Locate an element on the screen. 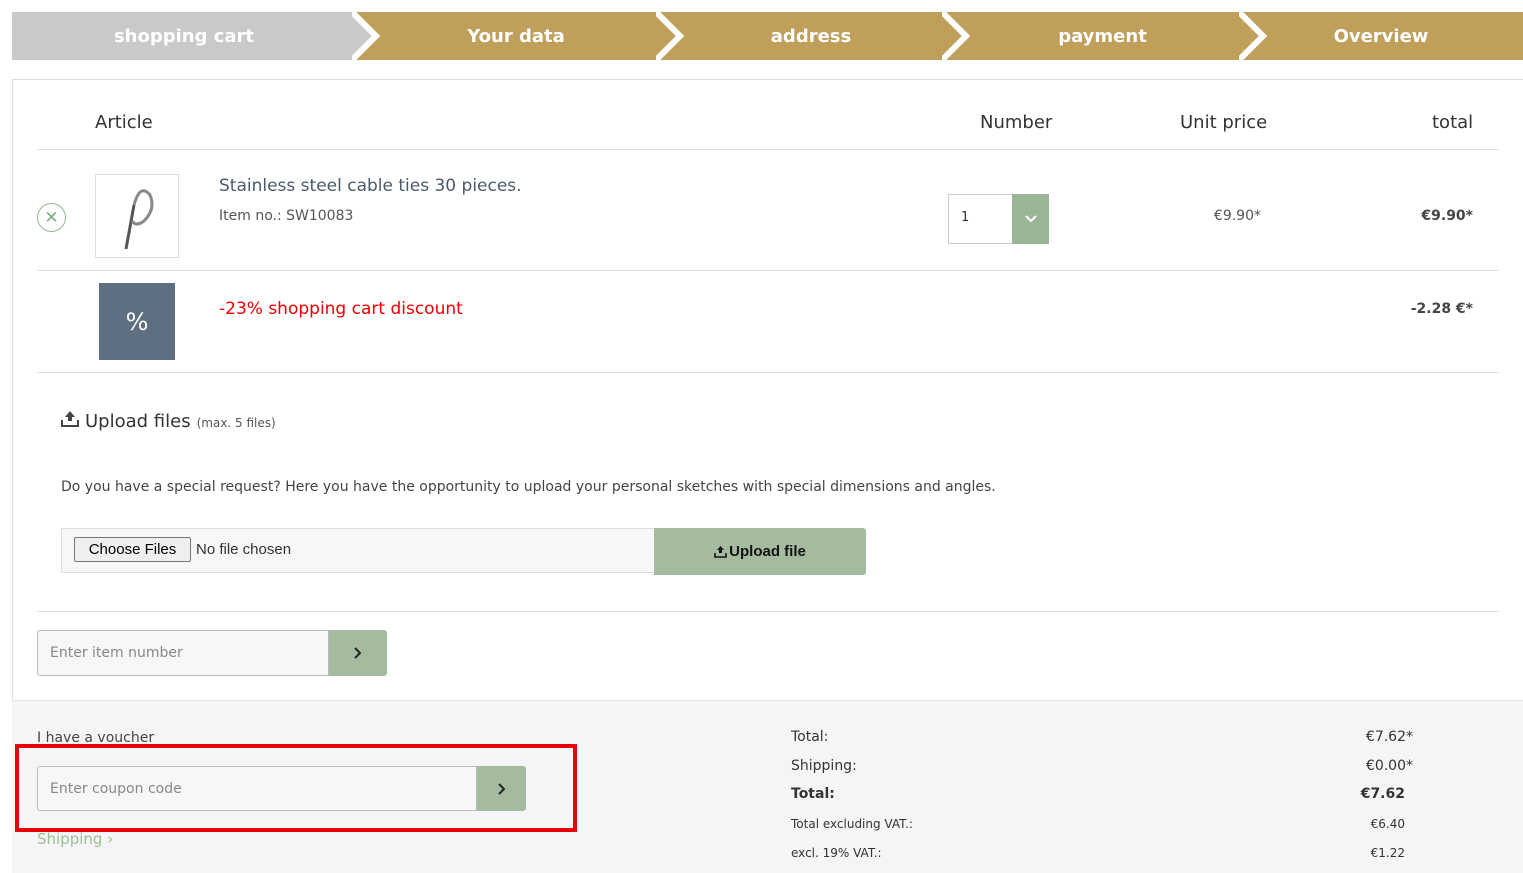  step-your-data: Your data is located at coordinates (516, 36).